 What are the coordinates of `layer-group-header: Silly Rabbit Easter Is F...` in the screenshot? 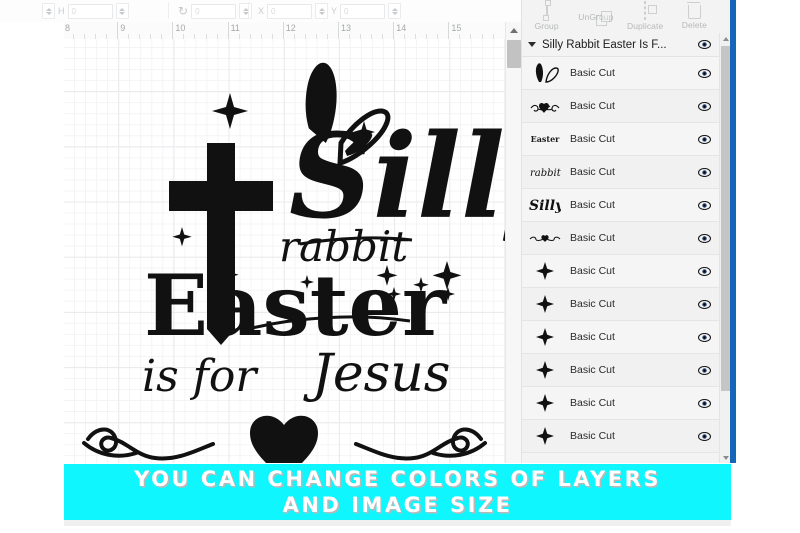 It's located at (620, 45).